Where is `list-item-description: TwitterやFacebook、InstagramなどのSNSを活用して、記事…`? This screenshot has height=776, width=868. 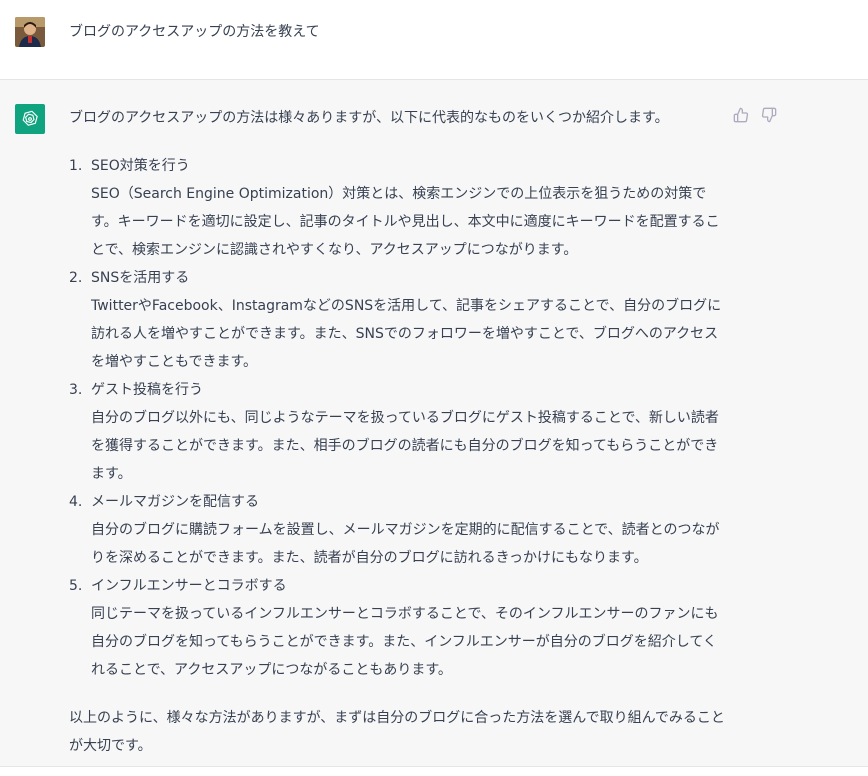 list-item-description: TwitterやFacebook、InstagramなどのSNSを活用して、記事… is located at coordinates (406, 334).